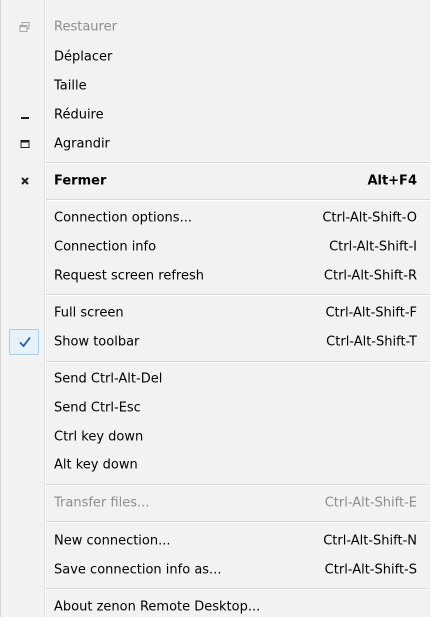 The image size is (437, 621). What do you see at coordinates (215, 408) in the screenshot?
I see `menu-item-send-ctrl-esc: Send Ctrl-Esc` at bounding box center [215, 408].